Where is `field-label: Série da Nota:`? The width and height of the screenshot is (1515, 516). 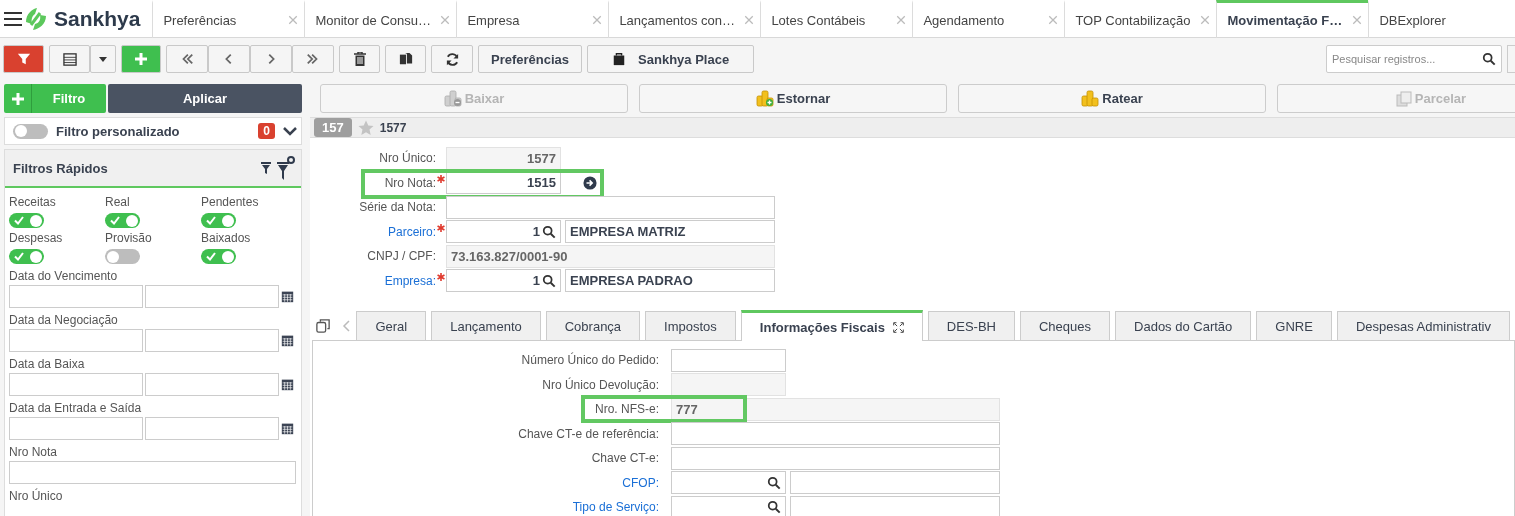
field-label: Série da Nota: is located at coordinates (397, 207).